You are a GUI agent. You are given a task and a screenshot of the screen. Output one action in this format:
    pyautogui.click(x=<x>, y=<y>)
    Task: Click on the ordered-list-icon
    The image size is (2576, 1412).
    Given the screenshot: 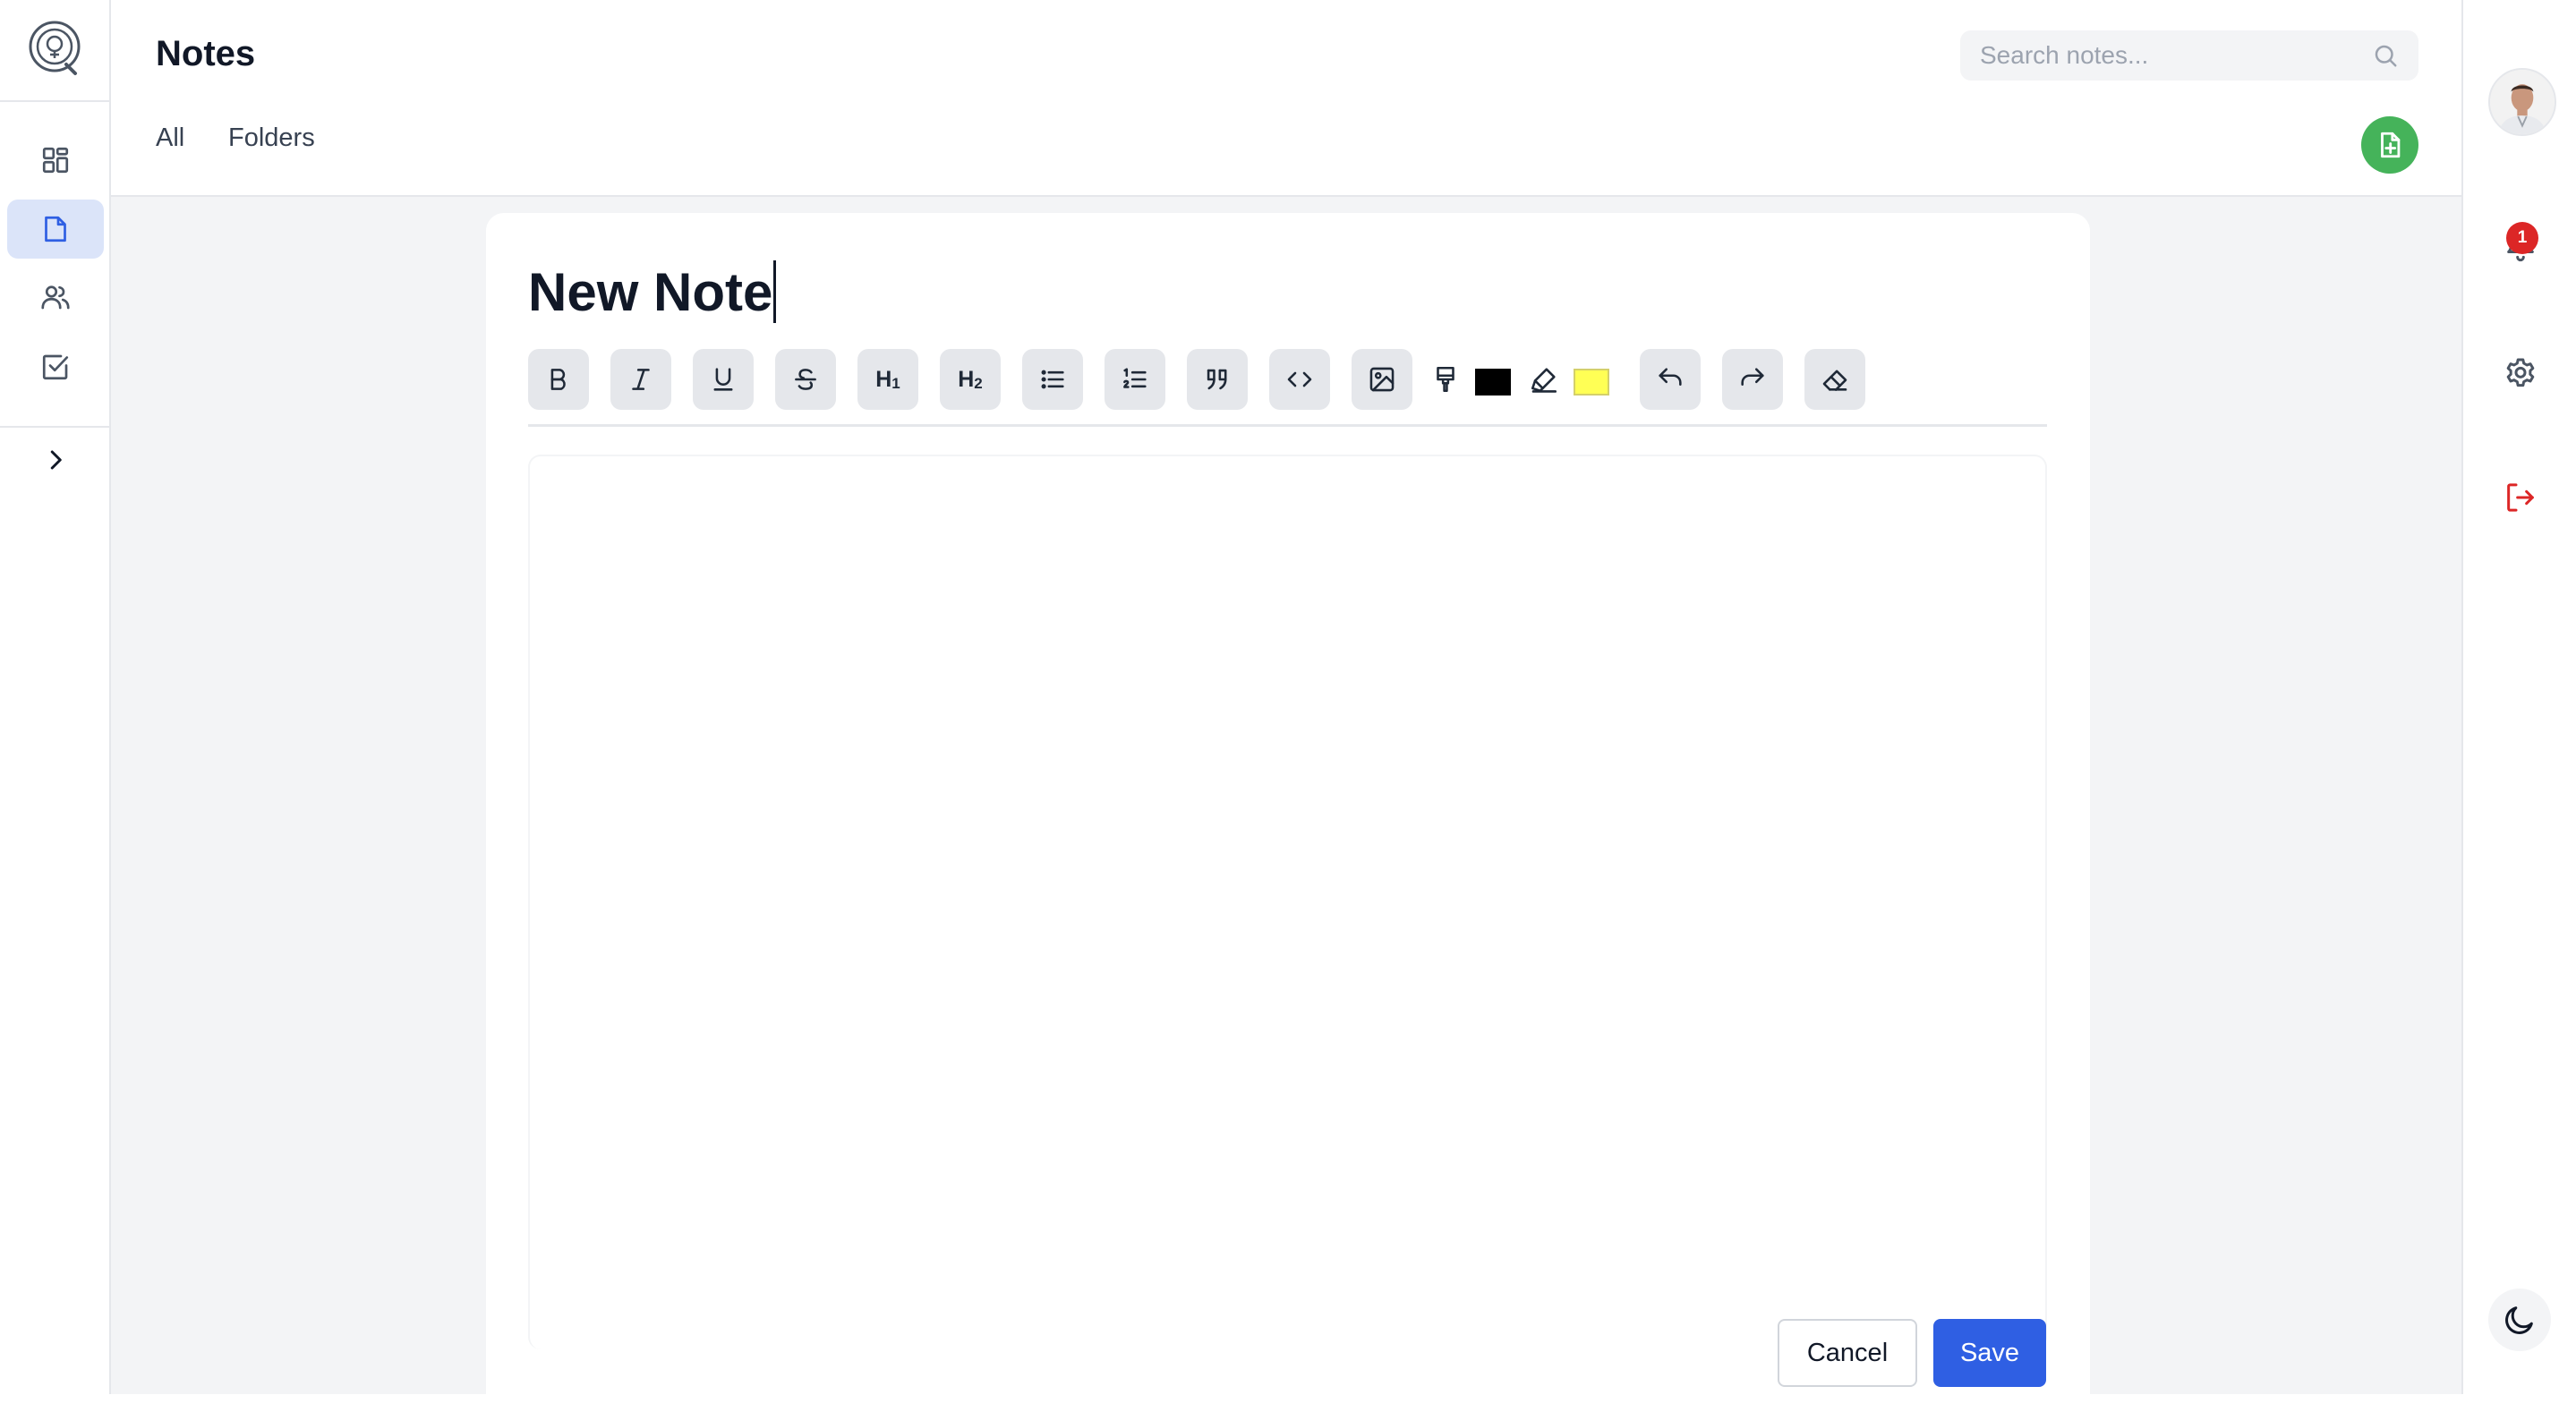 What is the action you would take?
    pyautogui.click(x=1135, y=378)
    